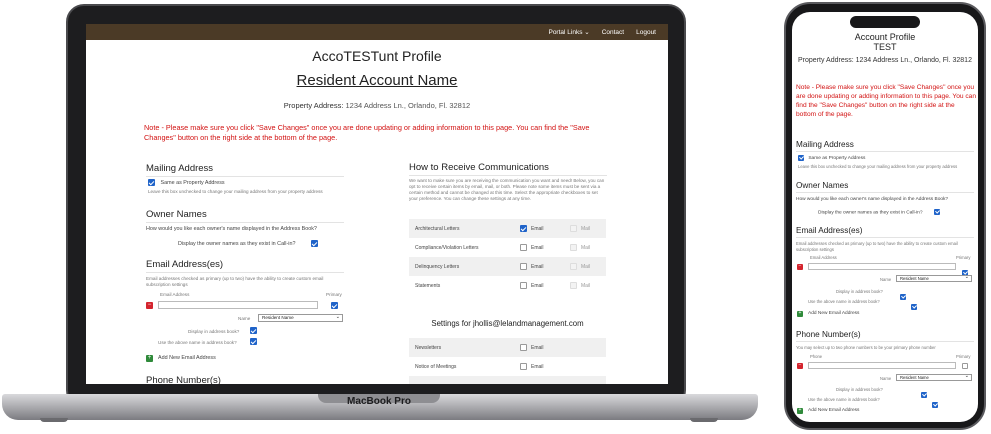 This screenshot has width=991, height=434. What do you see at coordinates (913, 60) in the screenshot?
I see `phone-property-value: 1234 Address Ln., Orlando, Fl. 32812` at bounding box center [913, 60].